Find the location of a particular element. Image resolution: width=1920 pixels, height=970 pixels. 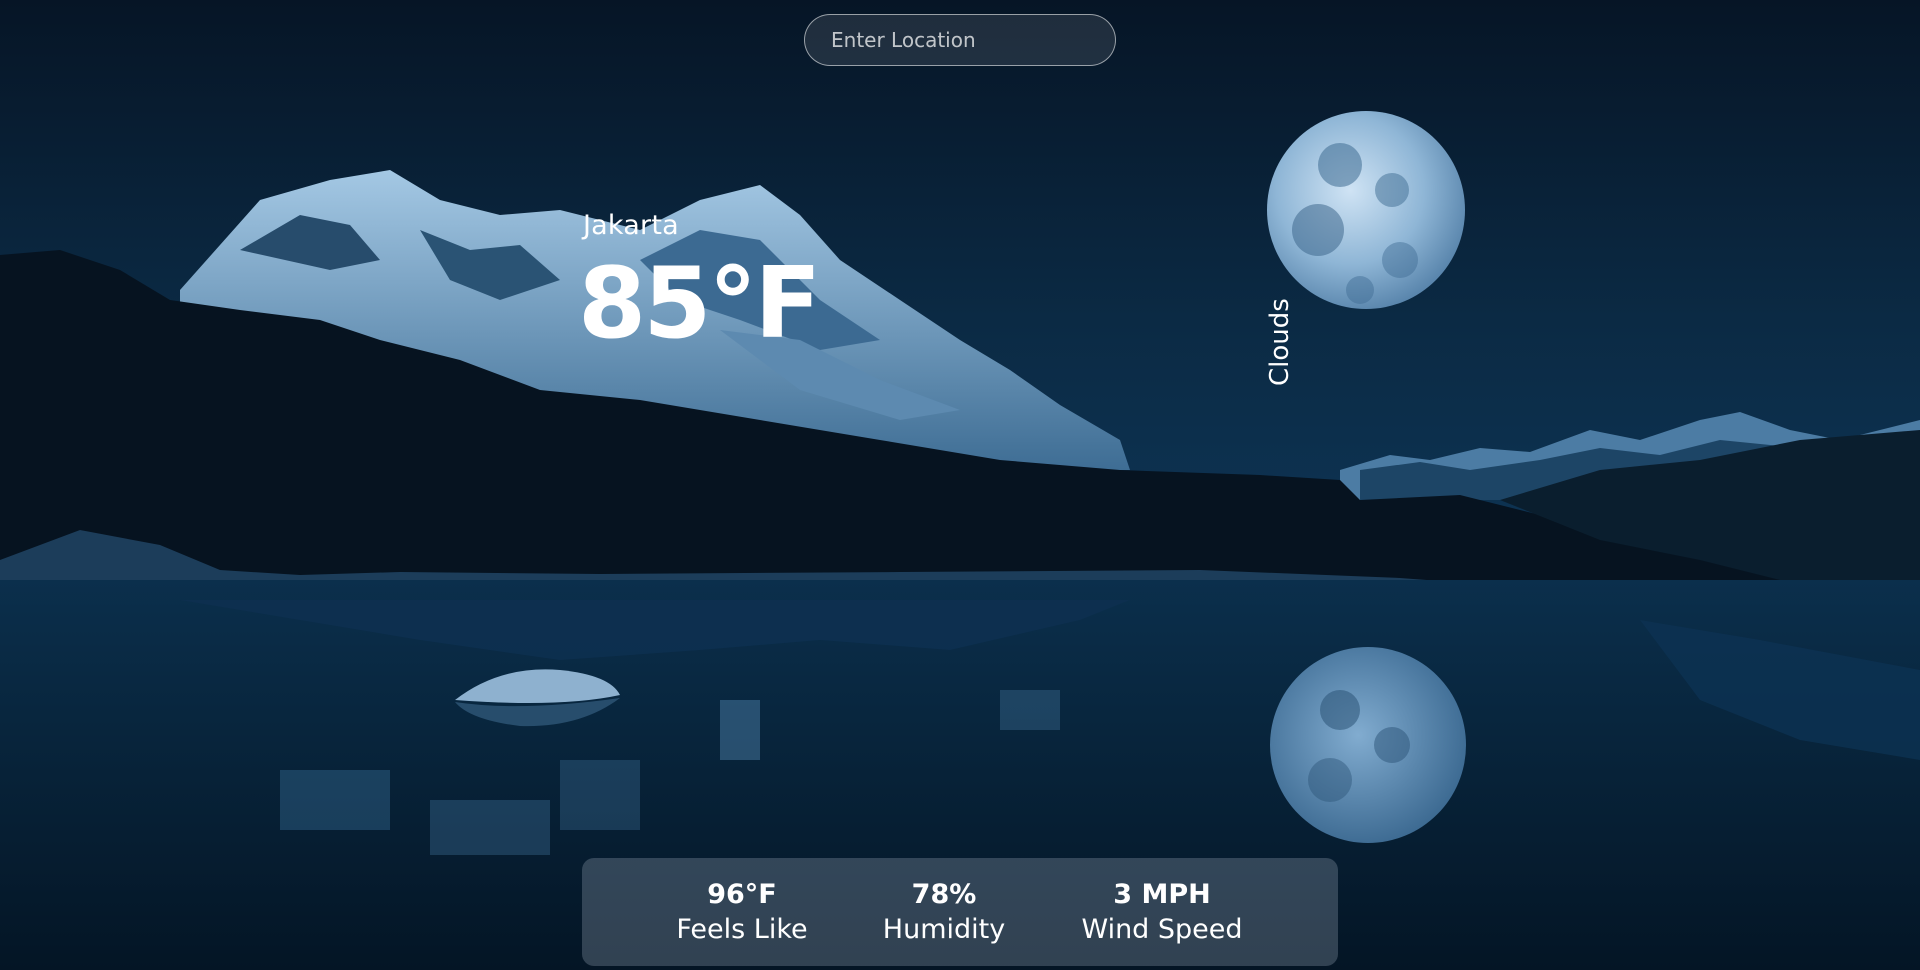

current-temperature: 85°F is located at coordinates (699, 304).